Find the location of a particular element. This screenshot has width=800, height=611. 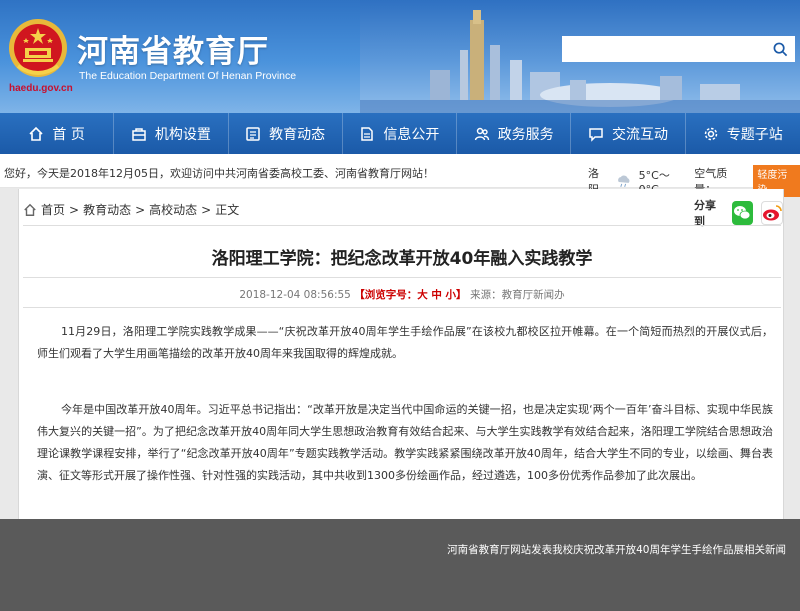

weibo-icon is located at coordinates (772, 213).